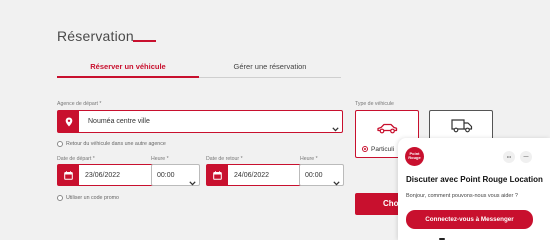 This screenshot has height=240, width=550. I want to click on title-underline, so click(144, 41).